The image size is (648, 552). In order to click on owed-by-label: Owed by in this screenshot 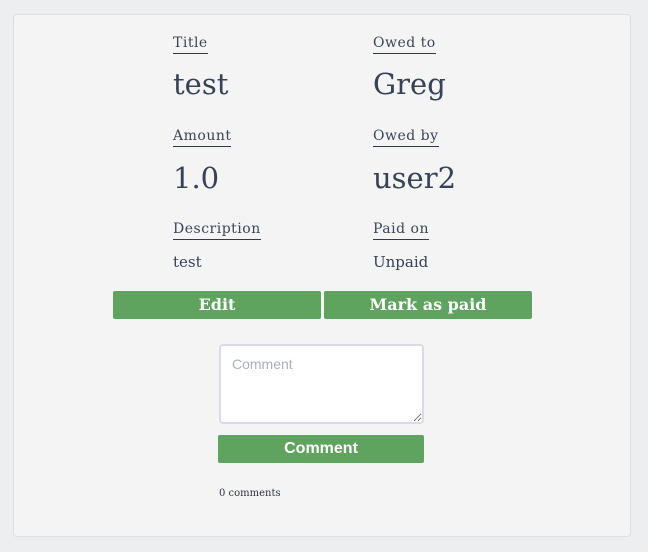, I will do `click(406, 137)`.